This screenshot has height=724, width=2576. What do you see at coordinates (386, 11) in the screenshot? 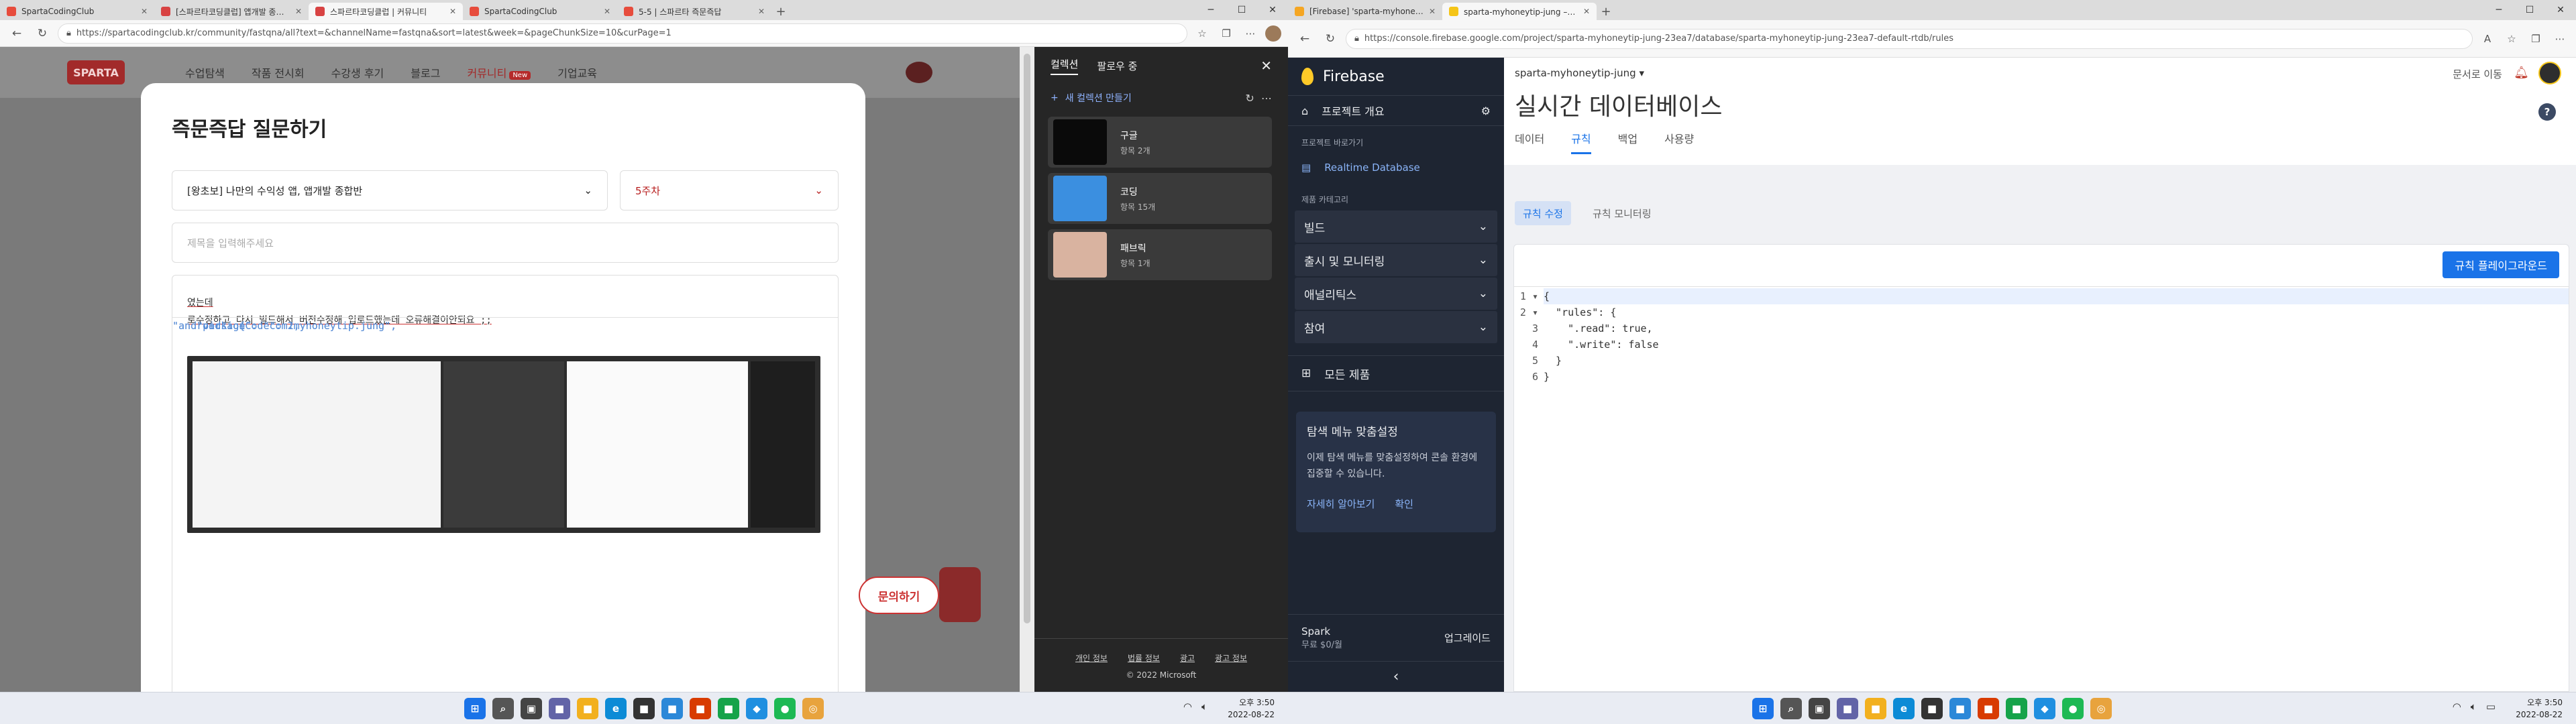
I see `browser-tab: 스파르타코딩클럽 | 커뮤니티 ✕` at bounding box center [386, 11].